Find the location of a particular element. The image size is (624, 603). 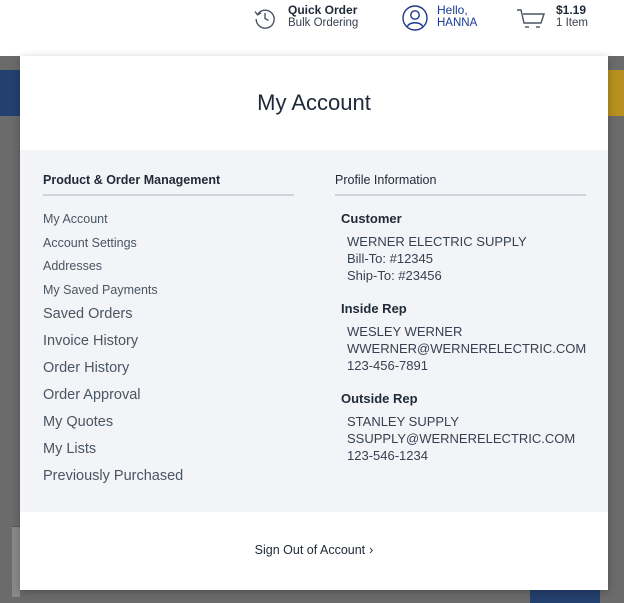

link-my-account: My Account is located at coordinates (168, 223).